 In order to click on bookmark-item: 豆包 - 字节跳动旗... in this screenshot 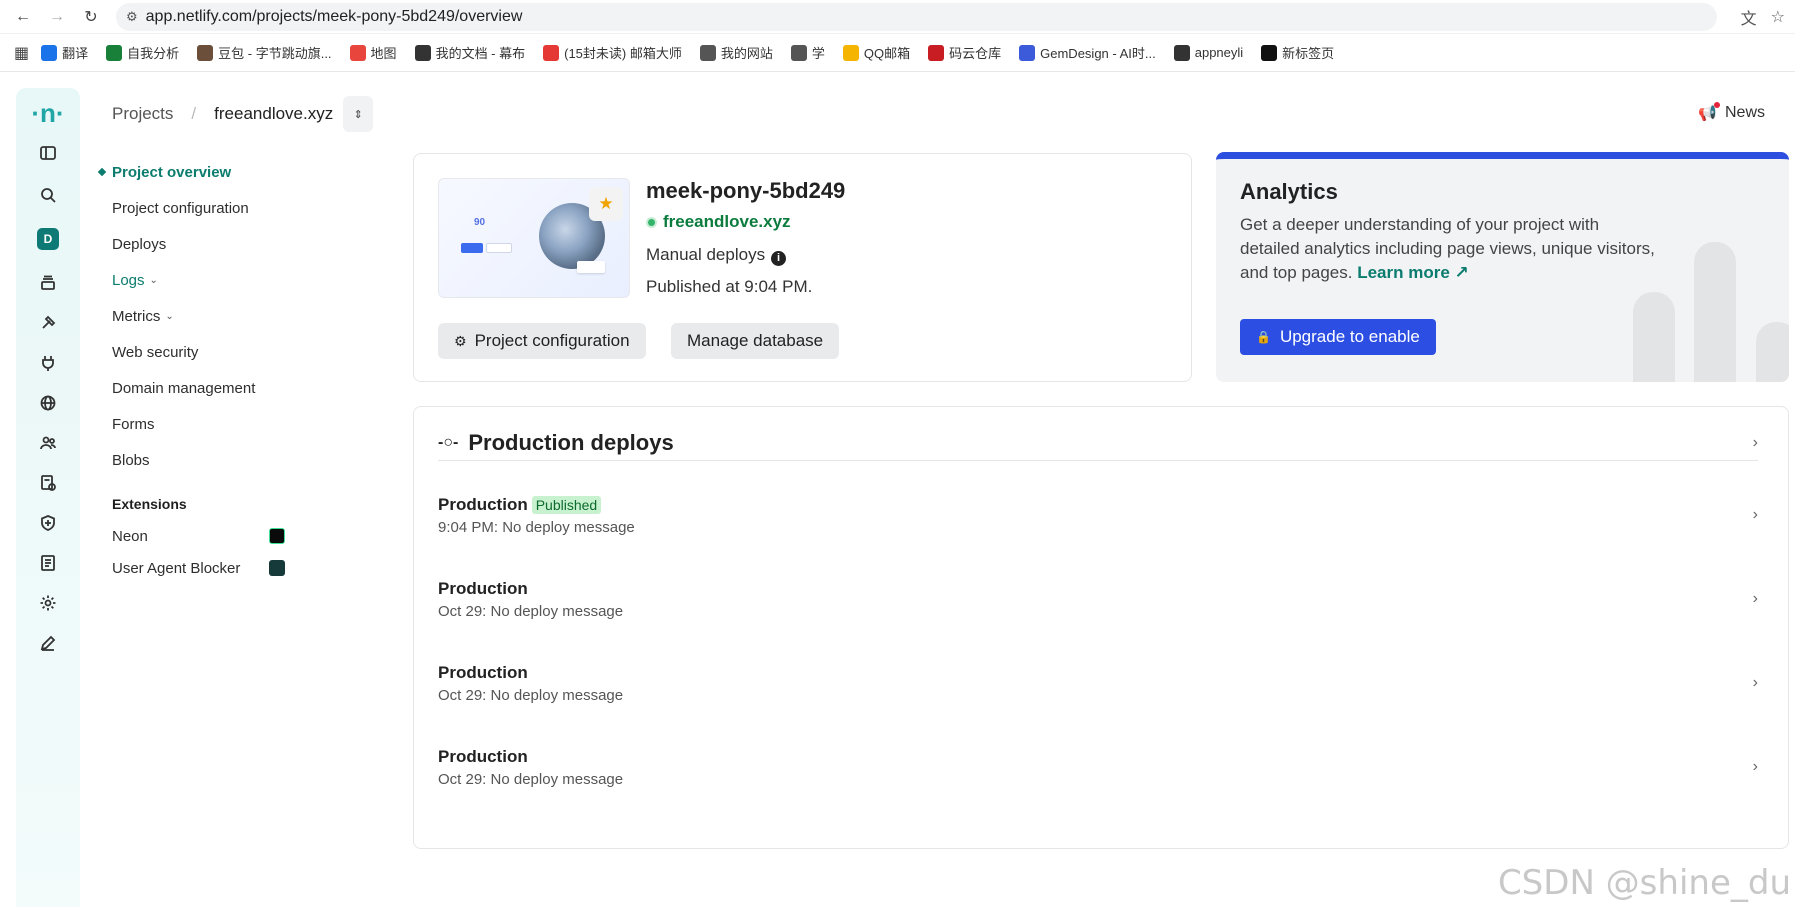, I will do `click(264, 52)`.